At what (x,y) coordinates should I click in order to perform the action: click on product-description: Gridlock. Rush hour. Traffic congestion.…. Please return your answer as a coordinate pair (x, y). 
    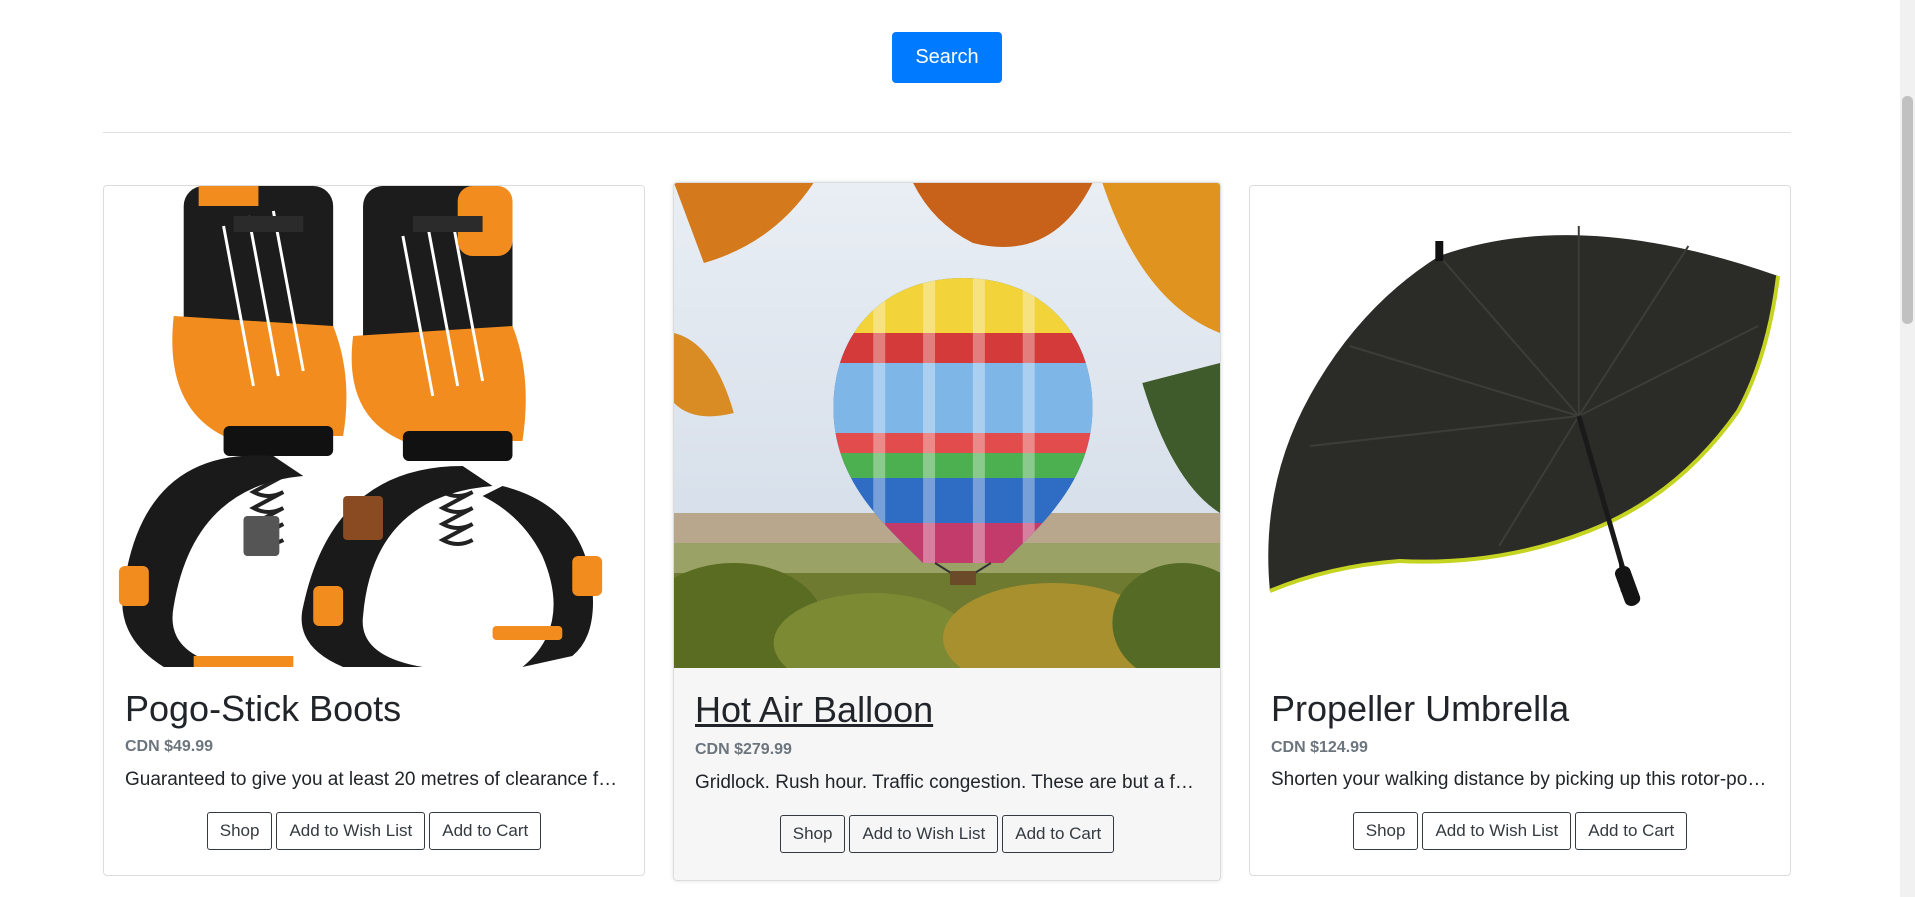
    Looking at the image, I should click on (947, 782).